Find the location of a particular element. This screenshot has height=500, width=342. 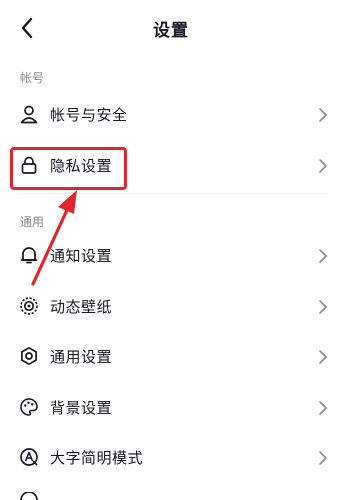

user-icon is located at coordinates (29, 114).